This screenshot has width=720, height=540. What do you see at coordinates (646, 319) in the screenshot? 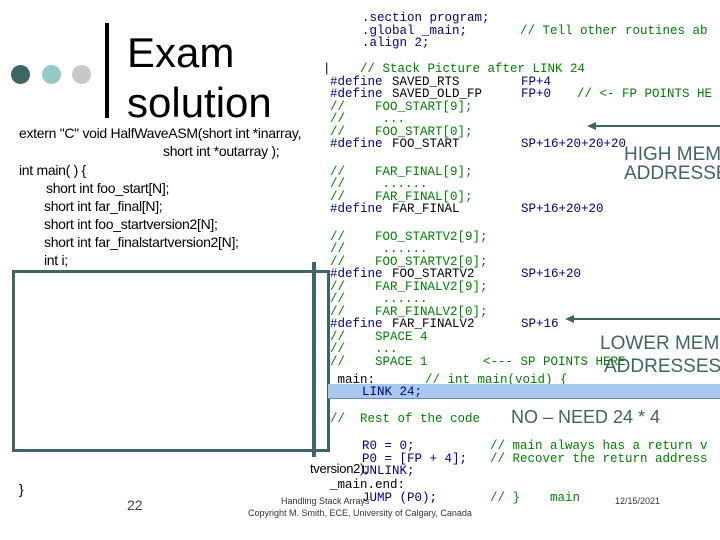
I see `lower-memory-arrow` at bounding box center [646, 319].